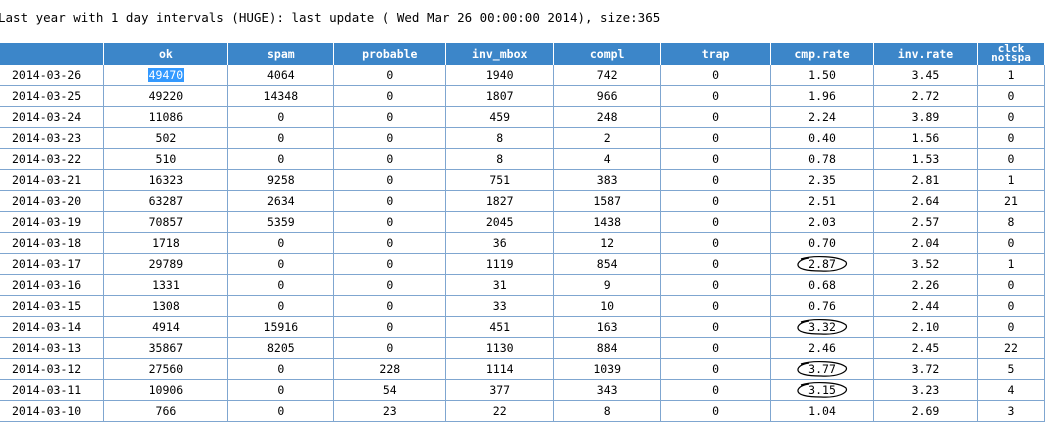  I want to click on cell-ok: 27560, so click(166, 369).